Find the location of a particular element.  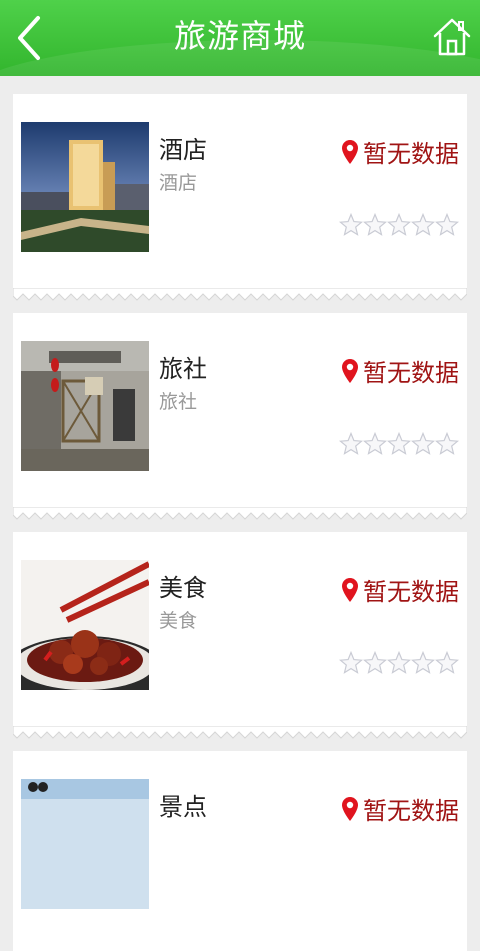

item-name: 景点 is located at coordinates (183, 807).